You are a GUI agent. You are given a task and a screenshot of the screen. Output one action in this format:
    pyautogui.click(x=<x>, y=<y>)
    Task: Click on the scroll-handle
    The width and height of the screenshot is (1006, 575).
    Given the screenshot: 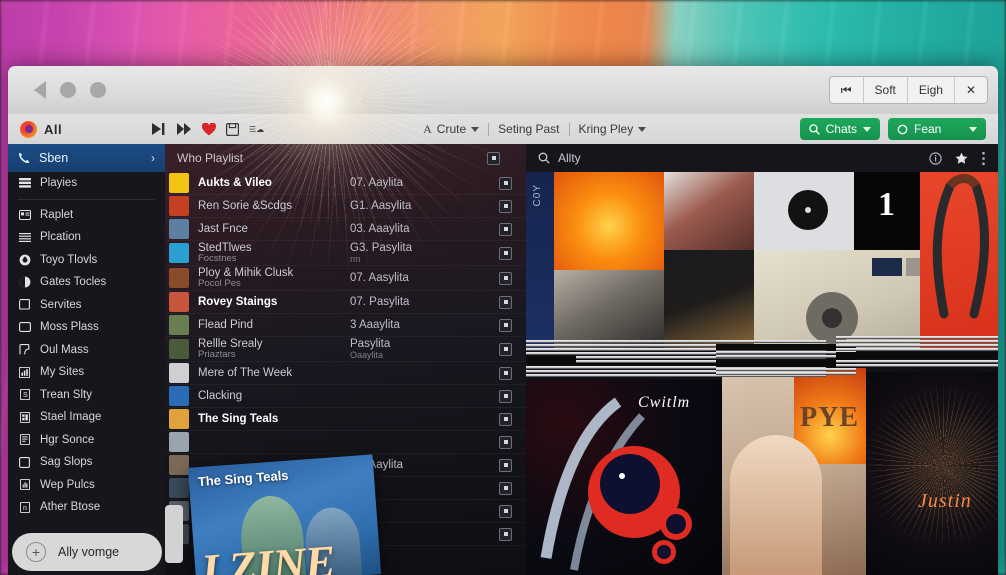 What is the action you would take?
    pyautogui.click(x=174, y=534)
    